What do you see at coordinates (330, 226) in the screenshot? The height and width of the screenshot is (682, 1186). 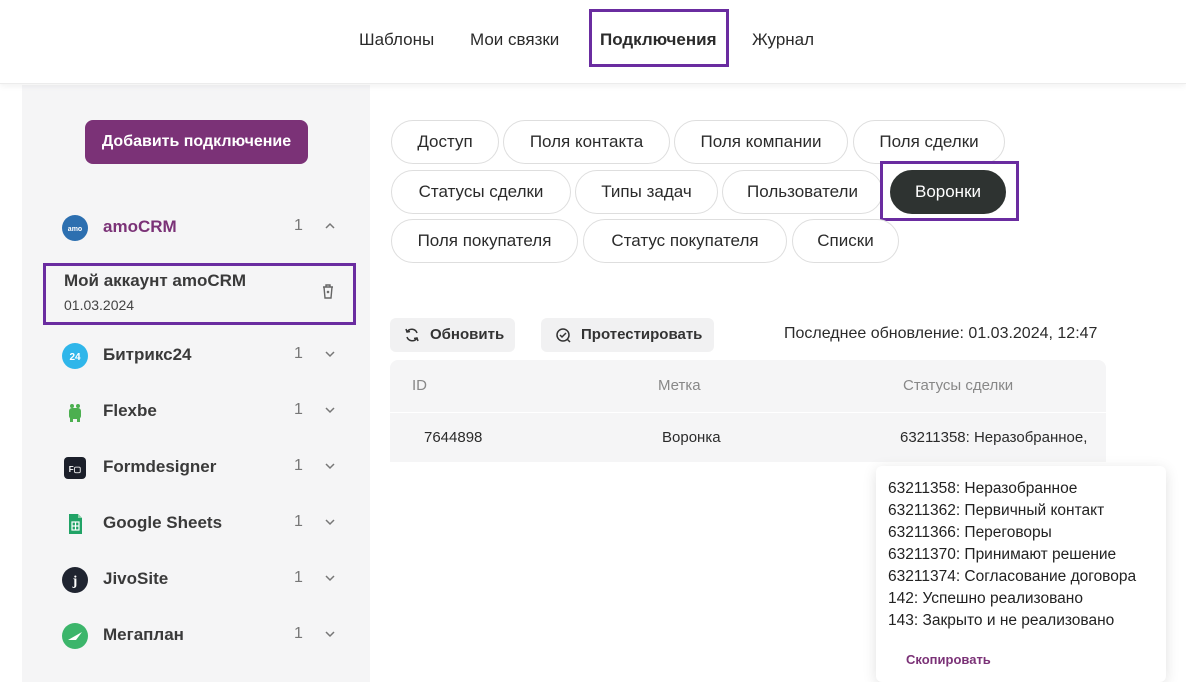 I see `chevron-up-icon` at bounding box center [330, 226].